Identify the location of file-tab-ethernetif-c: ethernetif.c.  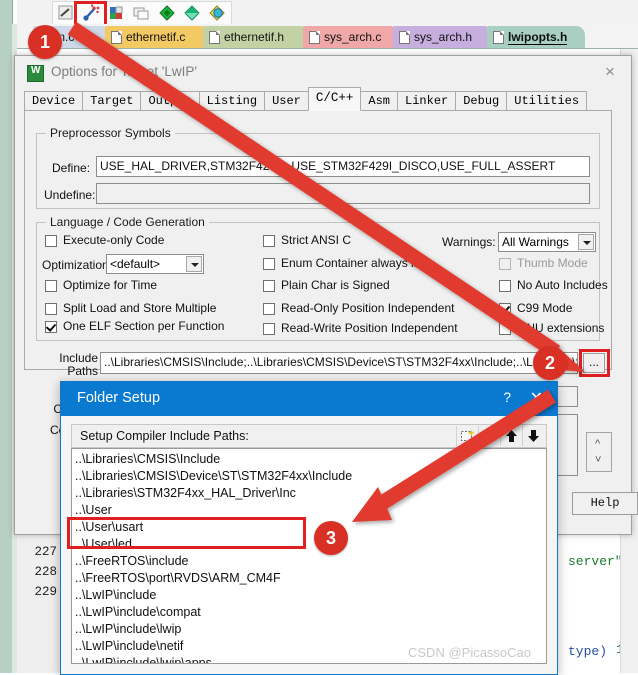
(157, 37).